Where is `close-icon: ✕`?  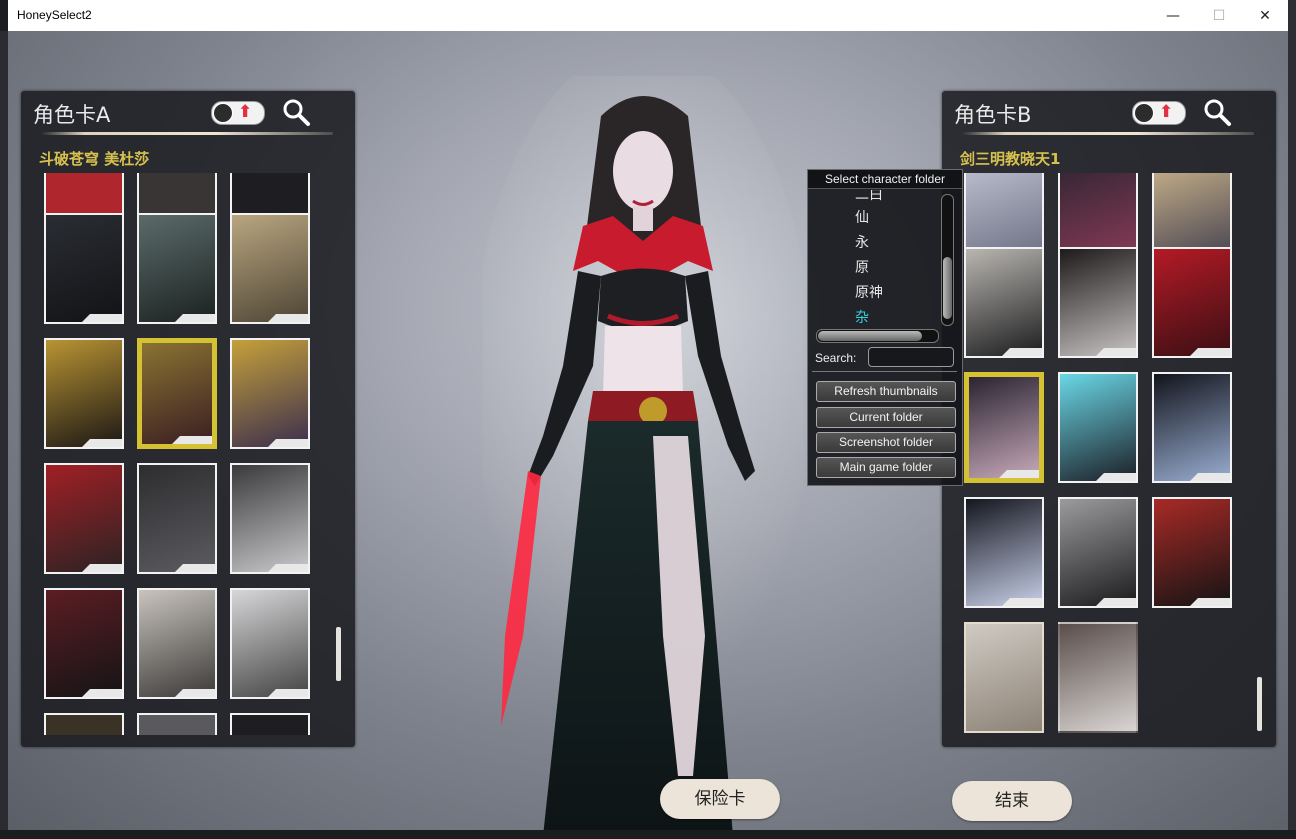 close-icon: ✕ is located at coordinates (1265, 15).